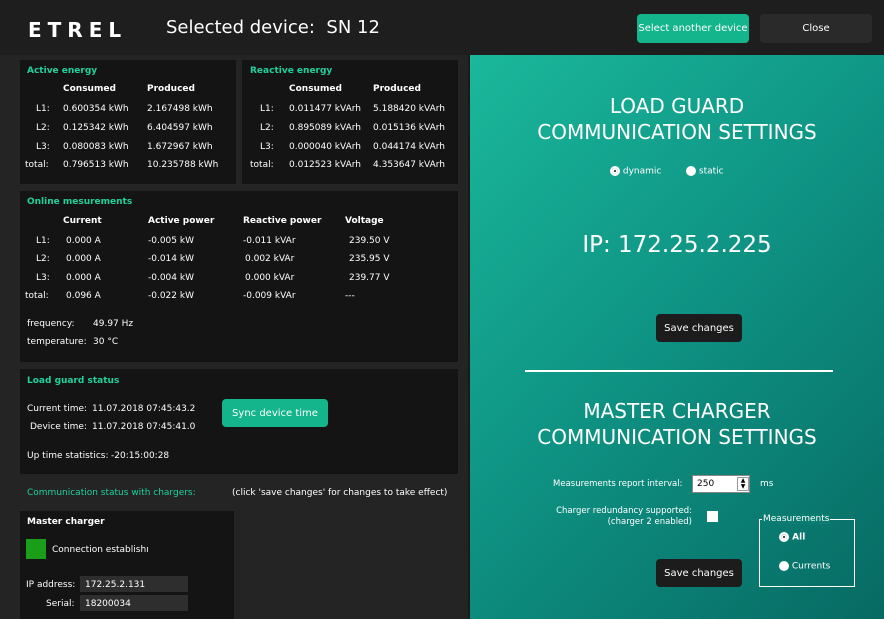 The width and height of the screenshot is (884, 619). Describe the element at coordinates (43, 147) in the screenshot. I see `active-row-label: L3:` at that location.